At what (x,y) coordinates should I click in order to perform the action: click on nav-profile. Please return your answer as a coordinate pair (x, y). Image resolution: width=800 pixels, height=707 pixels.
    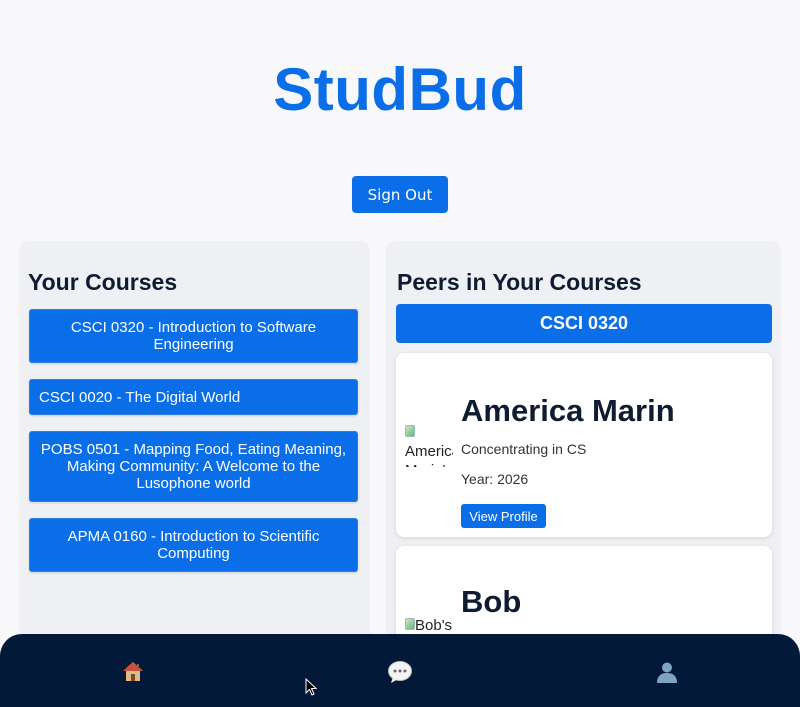
    Looking at the image, I should click on (667, 672).